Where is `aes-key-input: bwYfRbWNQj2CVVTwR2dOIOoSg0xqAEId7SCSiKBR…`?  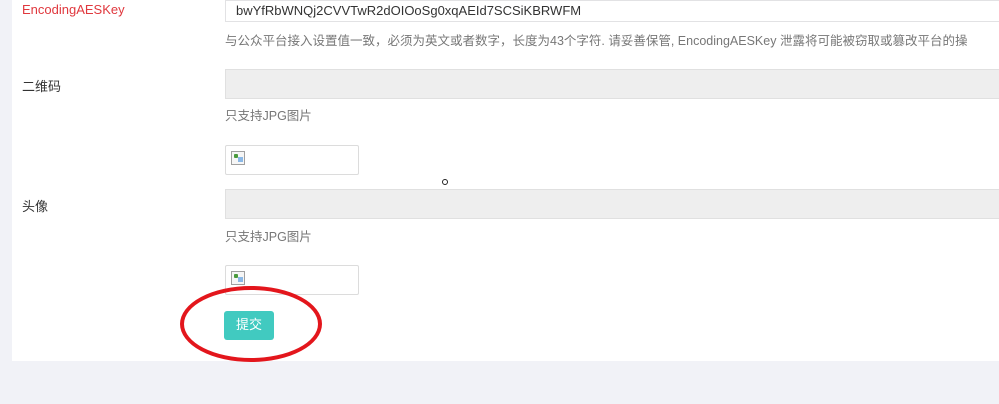 aes-key-input: bwYfRbWNQj2CVVTwR2dOIOoSg0xqAEId7SCSiKBR… is located at coordinates (612, 11).